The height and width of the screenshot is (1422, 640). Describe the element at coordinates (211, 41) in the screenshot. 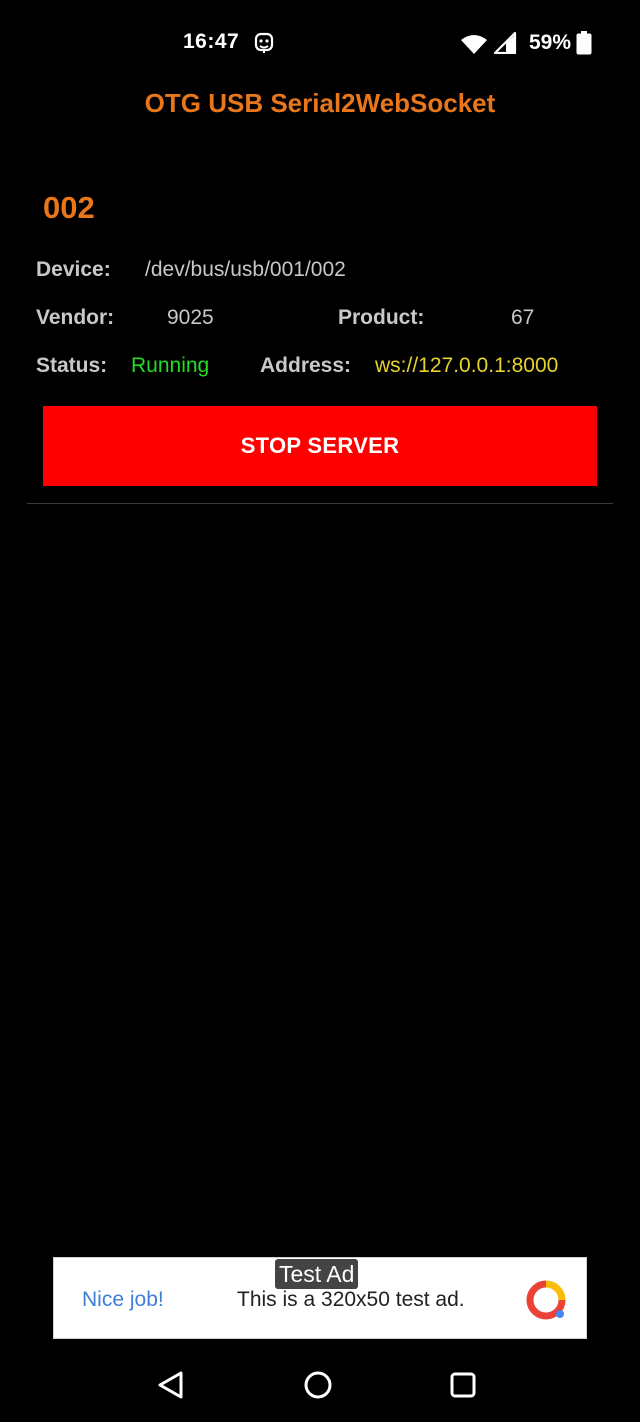

I see `status-time: 16:47` at that location.